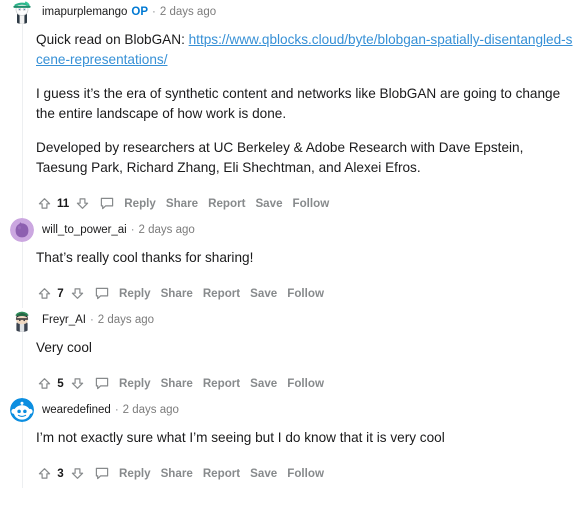  I want to click on comment-actions: 11 Reply Share Report Save Follow, so click(312, 203).